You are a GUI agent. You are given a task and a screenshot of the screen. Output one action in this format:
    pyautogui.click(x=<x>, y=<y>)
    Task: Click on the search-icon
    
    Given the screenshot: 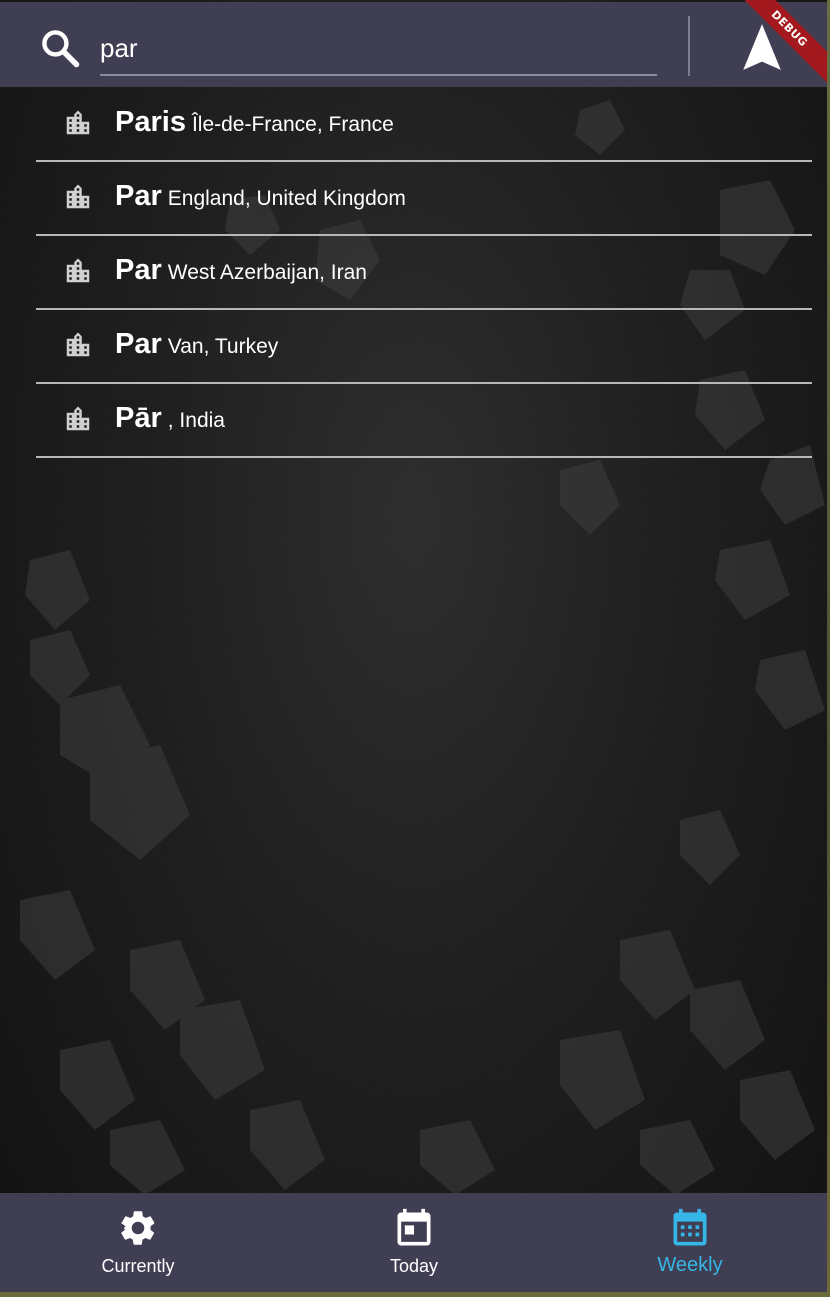 What is the action you would take?
    pyautogui.click(x=60, y=48)
    